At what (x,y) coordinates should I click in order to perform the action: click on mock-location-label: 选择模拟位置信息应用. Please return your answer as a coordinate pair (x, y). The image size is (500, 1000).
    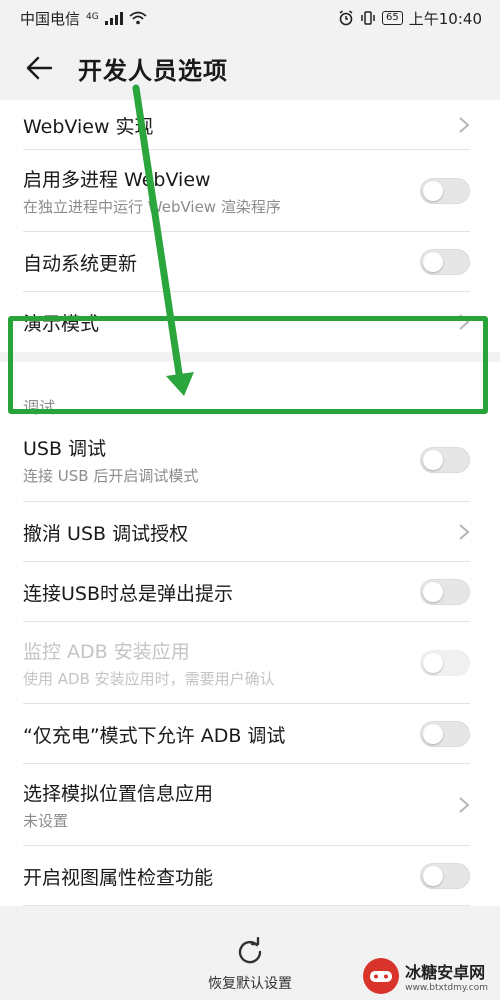
    Looking at the image, I should click on (118, 794).